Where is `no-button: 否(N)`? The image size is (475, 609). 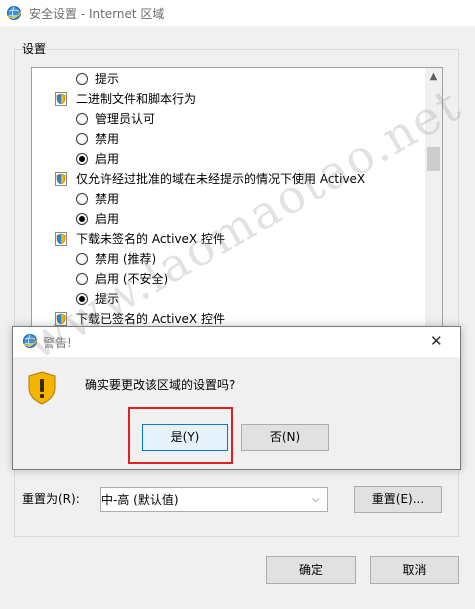
no-button: 否(N) is located at coordinates (285, 437).